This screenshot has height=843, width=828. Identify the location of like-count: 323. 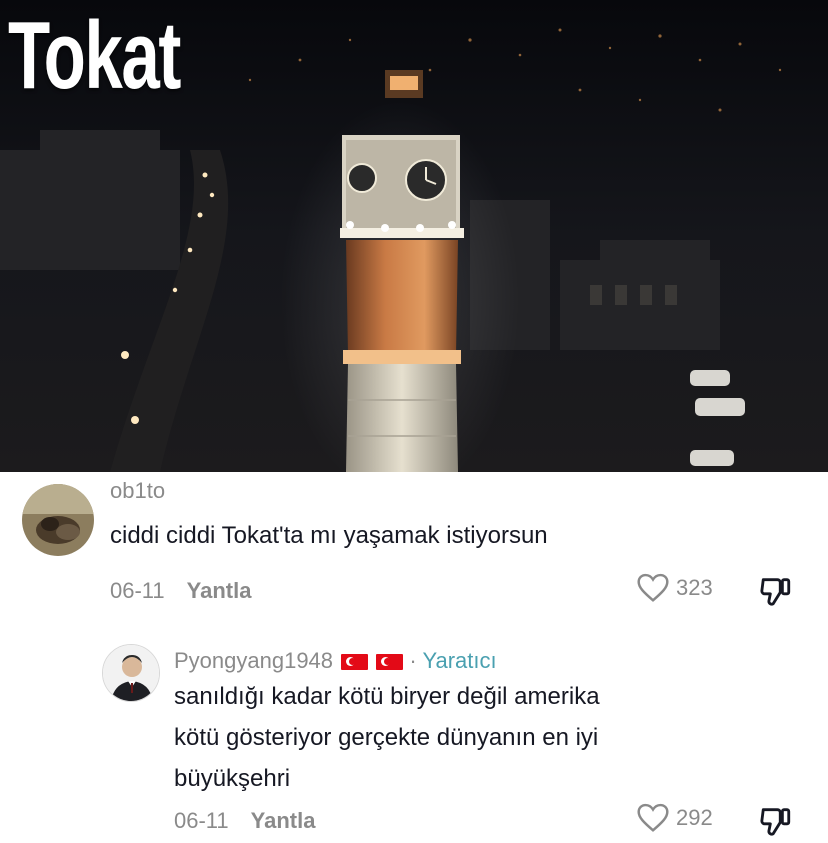
(694, 587).